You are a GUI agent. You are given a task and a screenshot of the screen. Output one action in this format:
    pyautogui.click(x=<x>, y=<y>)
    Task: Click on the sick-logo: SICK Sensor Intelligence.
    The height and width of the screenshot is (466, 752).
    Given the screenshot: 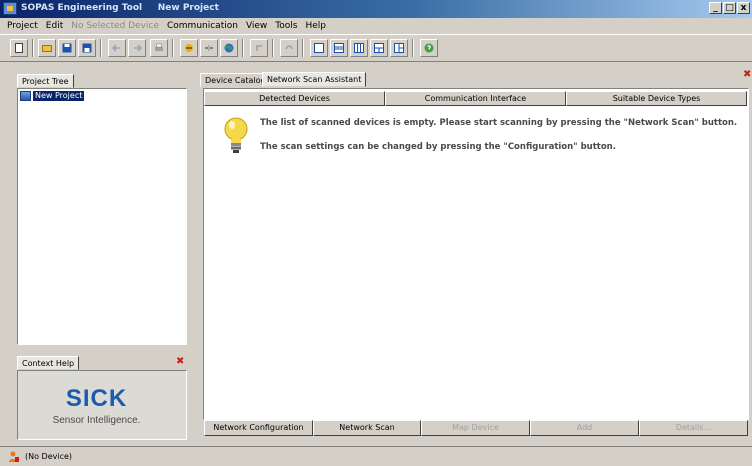 What is the action you would take?
    pyautogui.click(x=96, y=412)
    